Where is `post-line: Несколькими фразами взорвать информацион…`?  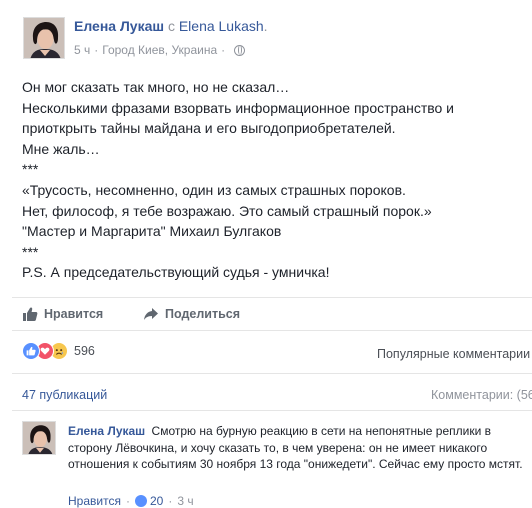
post-line: Несколькими фразами взорвать информацион… is located at coordinates (238, 107).